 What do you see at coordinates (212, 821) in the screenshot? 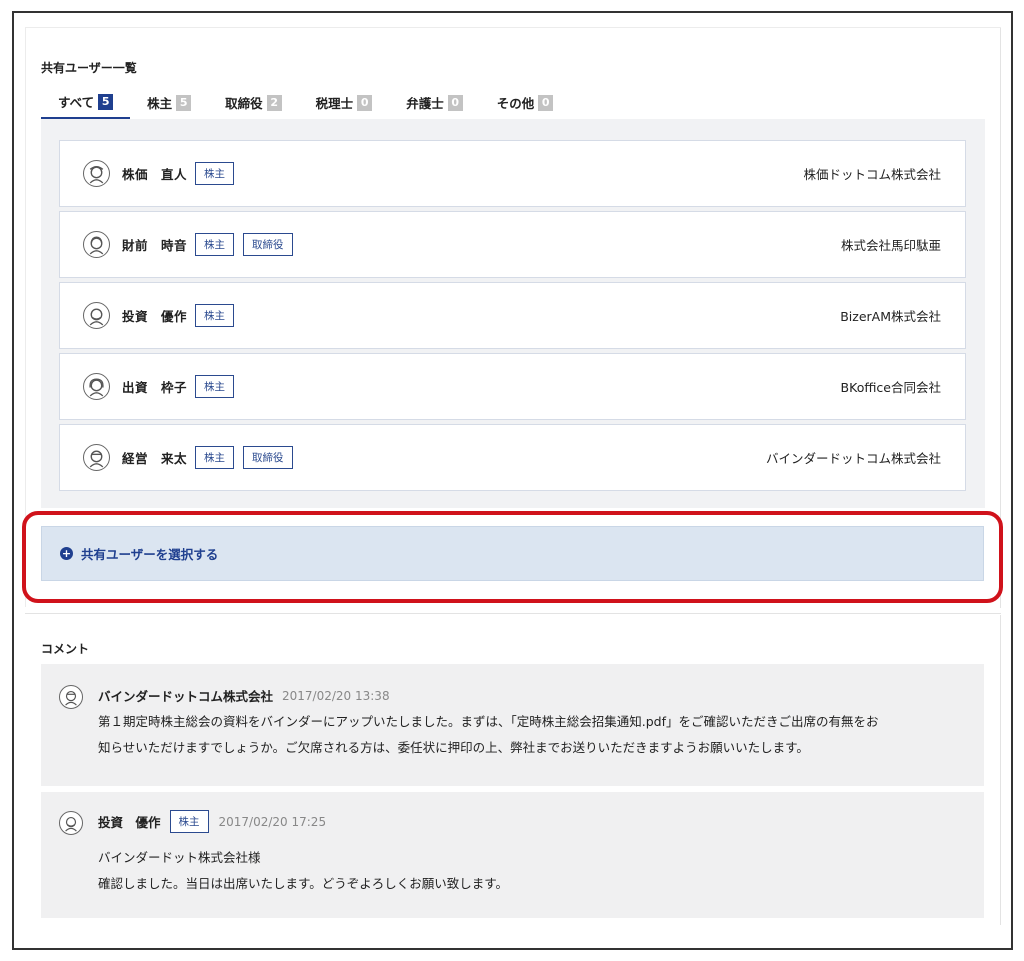
I see `comment-header: 投資 優作 株主 2017/02/20 17:25` at bounding box center [212, 821].